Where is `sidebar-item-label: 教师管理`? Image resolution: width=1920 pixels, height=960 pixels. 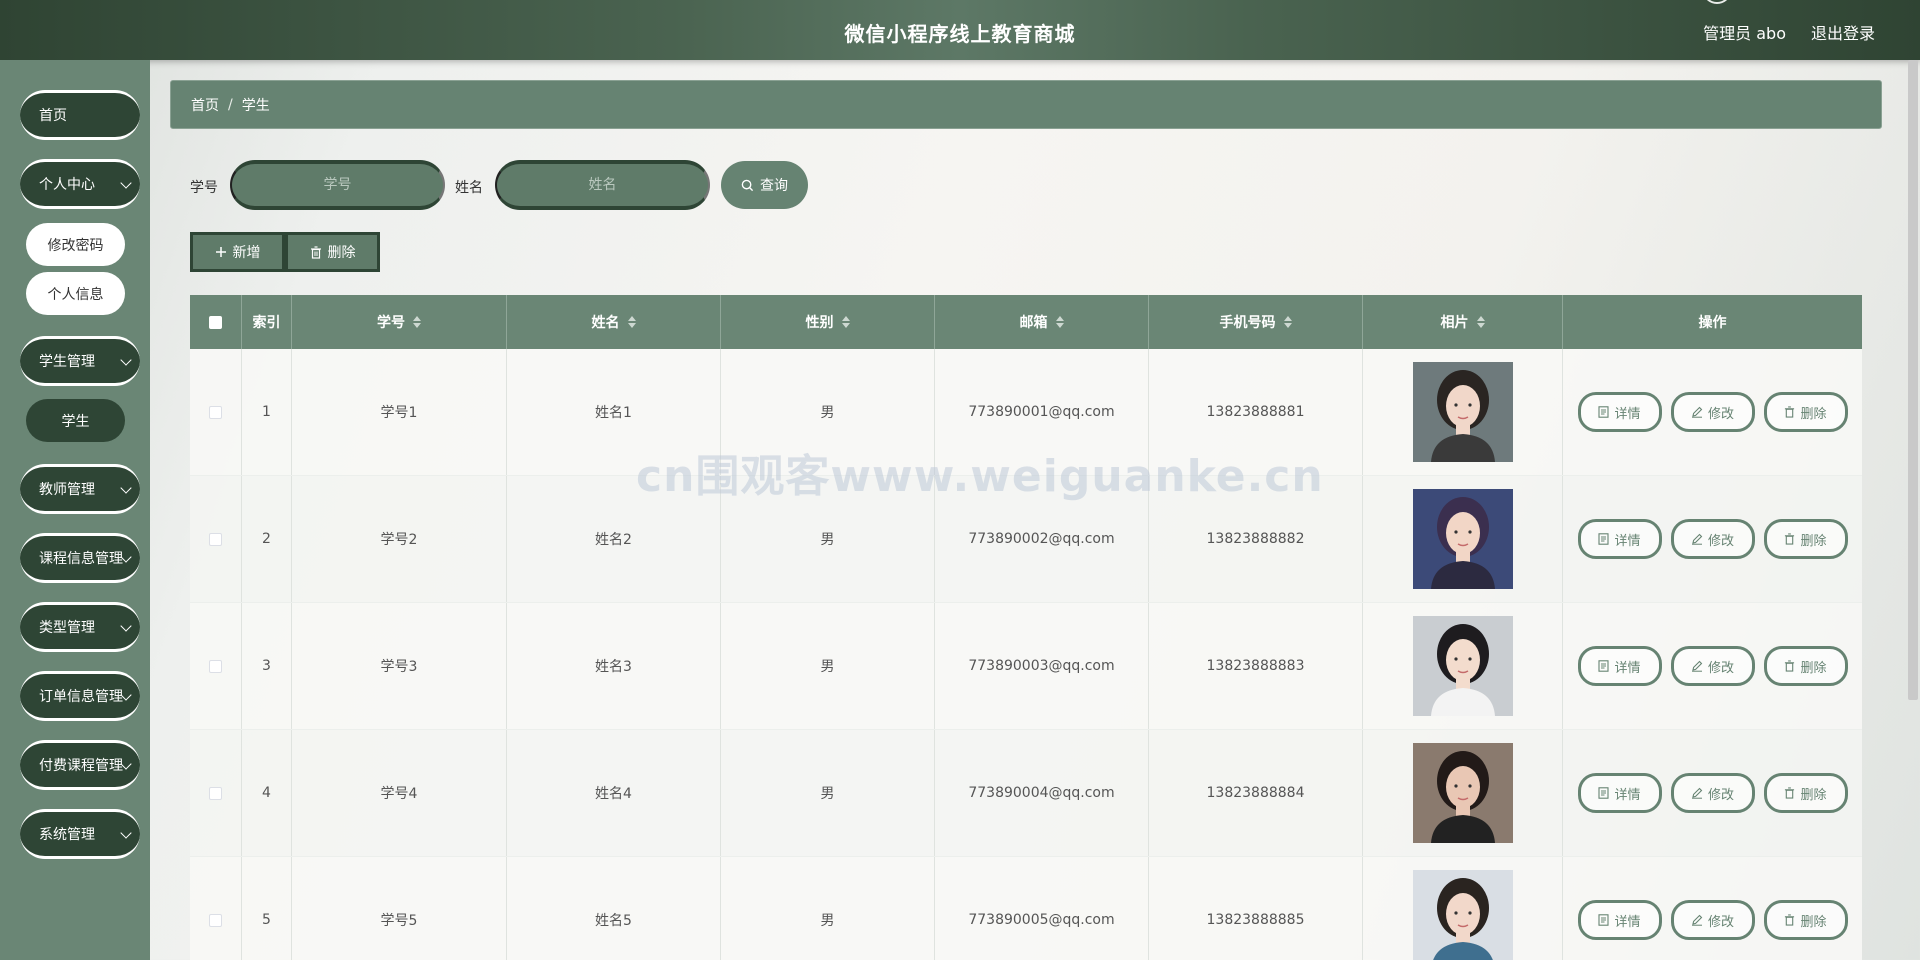
sidebar-item-label: 教师管理 is located at coordinates (67, 490).